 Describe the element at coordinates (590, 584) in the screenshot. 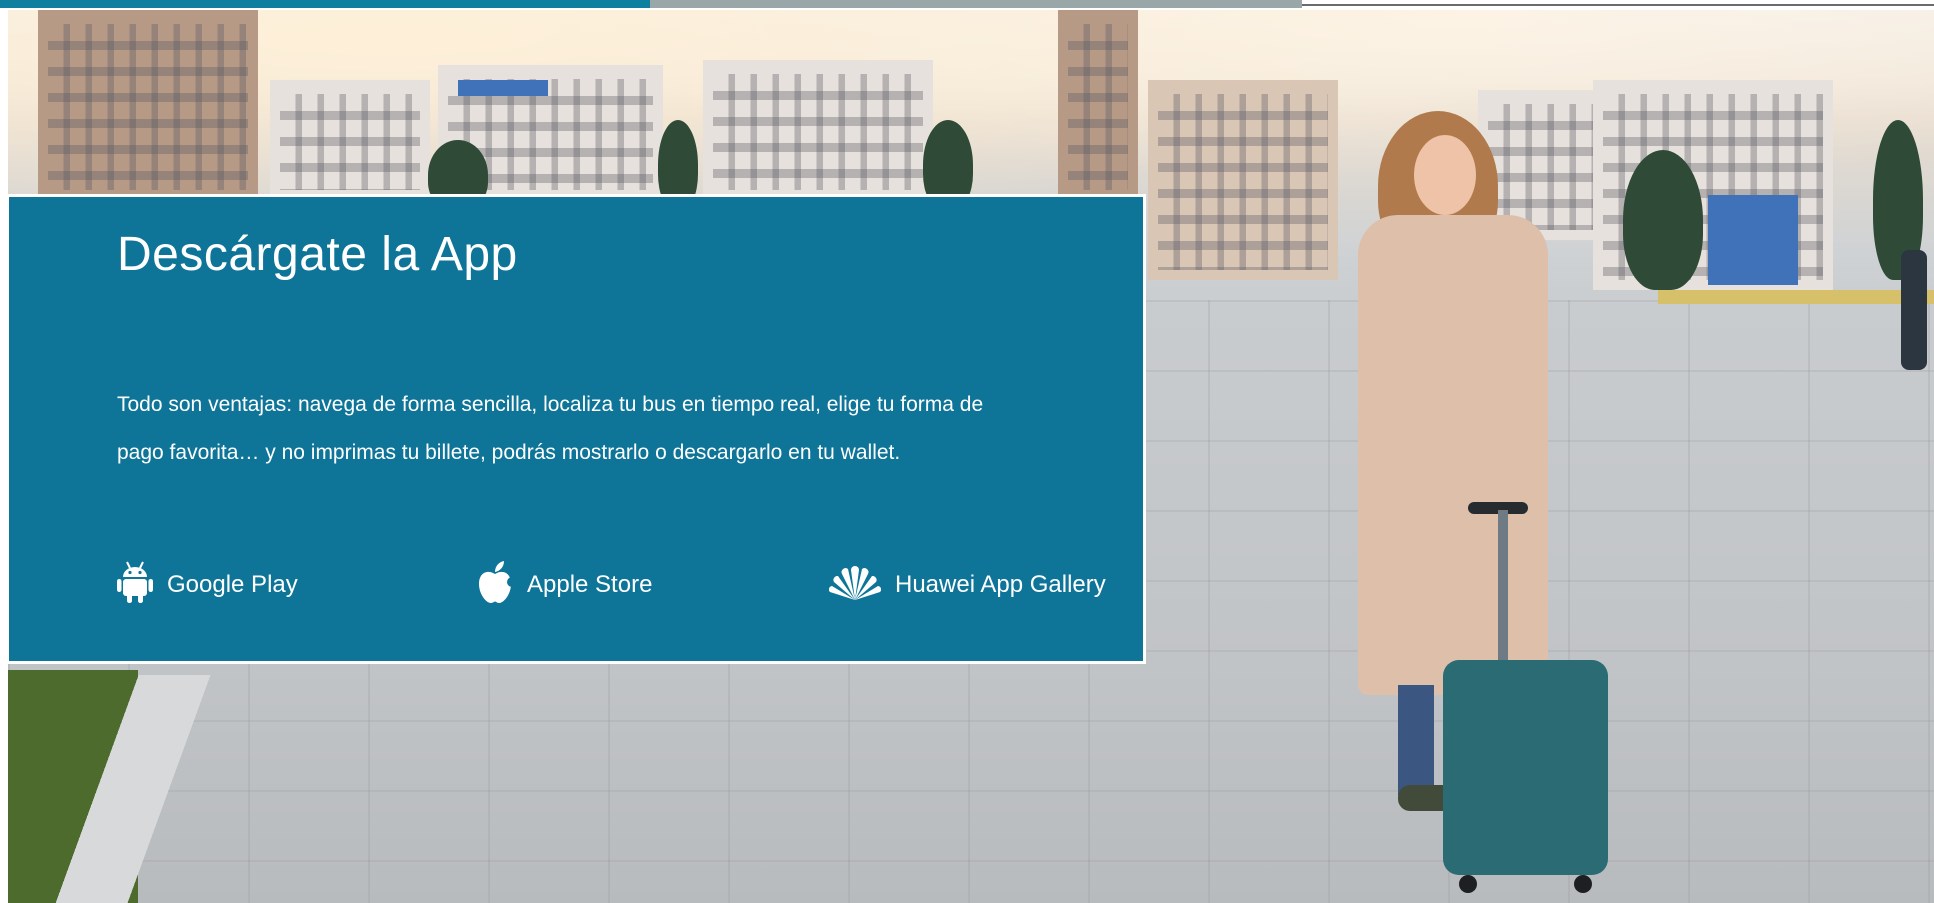

I see `apple-store-label: Apple Store` at that location.